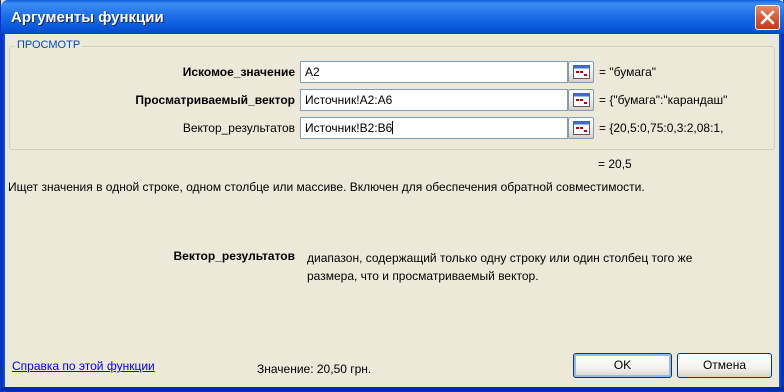  What do you see at coordinates (781, 213) in the screenshot?
I see `window-frame-right` at bounding box center [781, 213].